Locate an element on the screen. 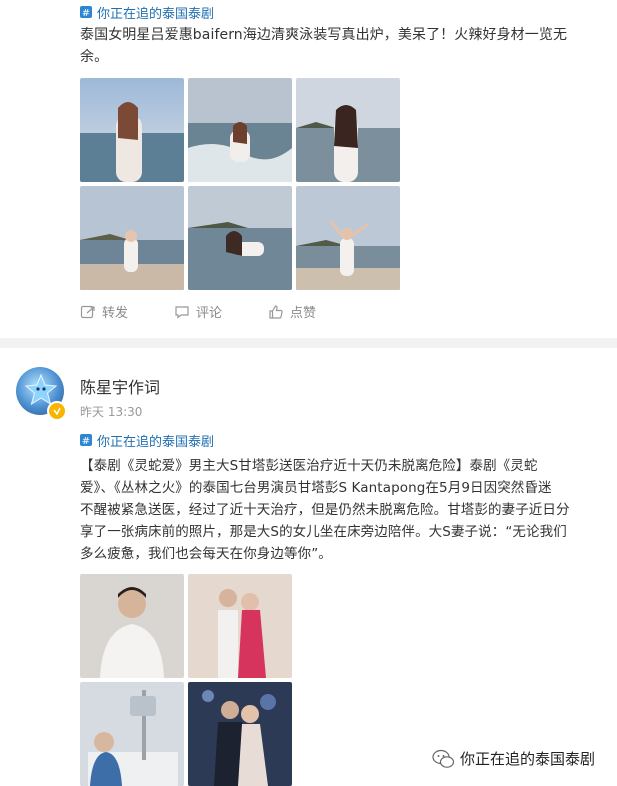 Image resolution: width=617 pixels, height=786 pixels. watermark-label: 你正在追的泰国泰剧 is located at coordinates (528, 759).